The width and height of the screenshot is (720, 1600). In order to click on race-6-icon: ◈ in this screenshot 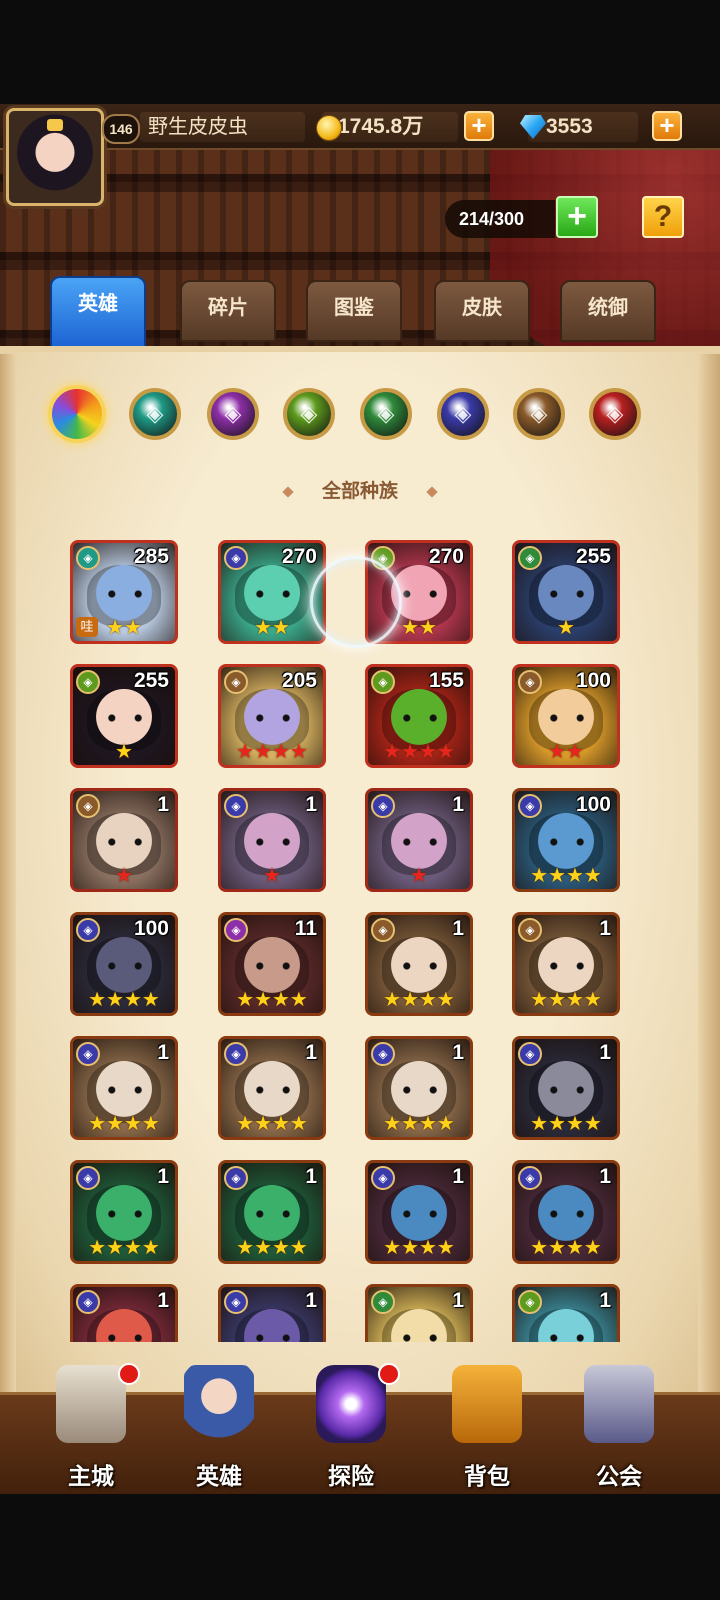, I will do `click(539, 414)`.